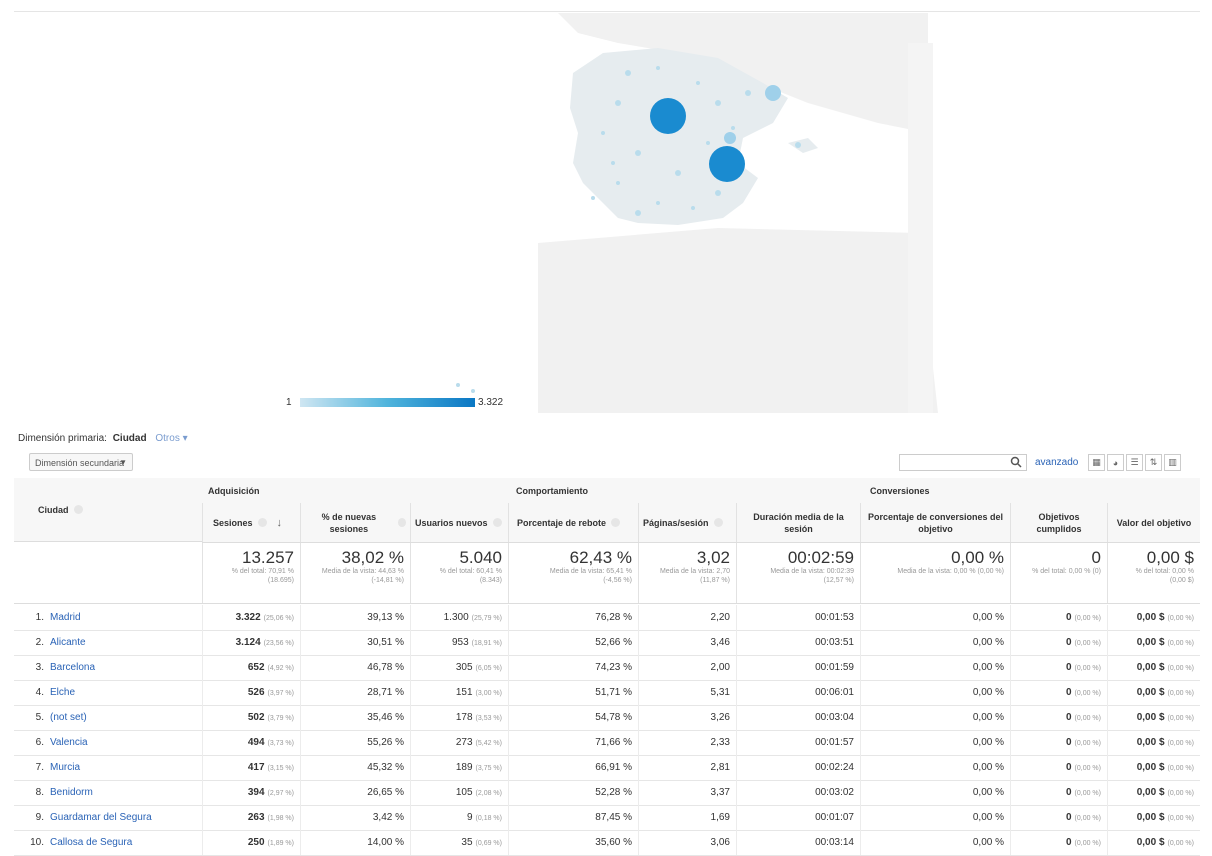  Describe the element at coordinates (71, 792) in the screenshot. I see `city-link: Benidorm` at that location.